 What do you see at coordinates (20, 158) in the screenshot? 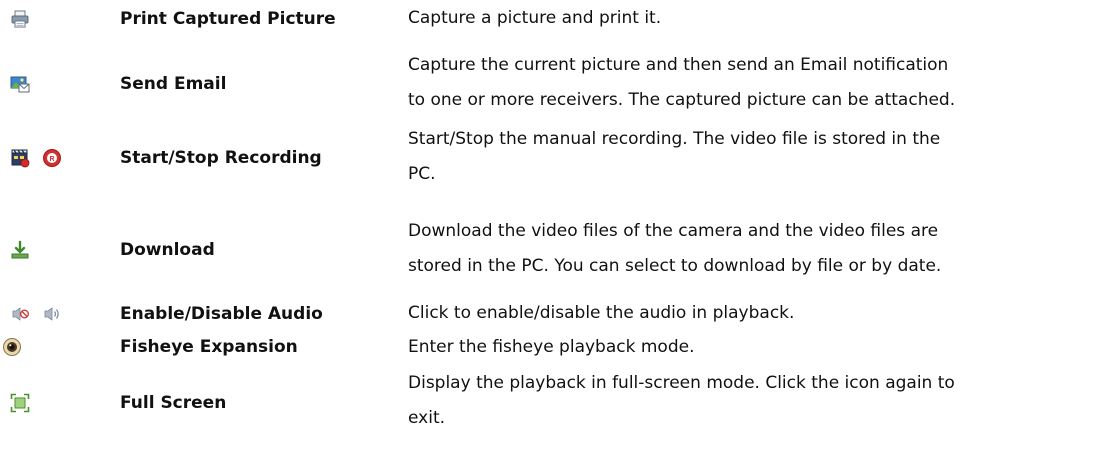
I see `recording-clapper-icon` at bounding box center [20, 158].